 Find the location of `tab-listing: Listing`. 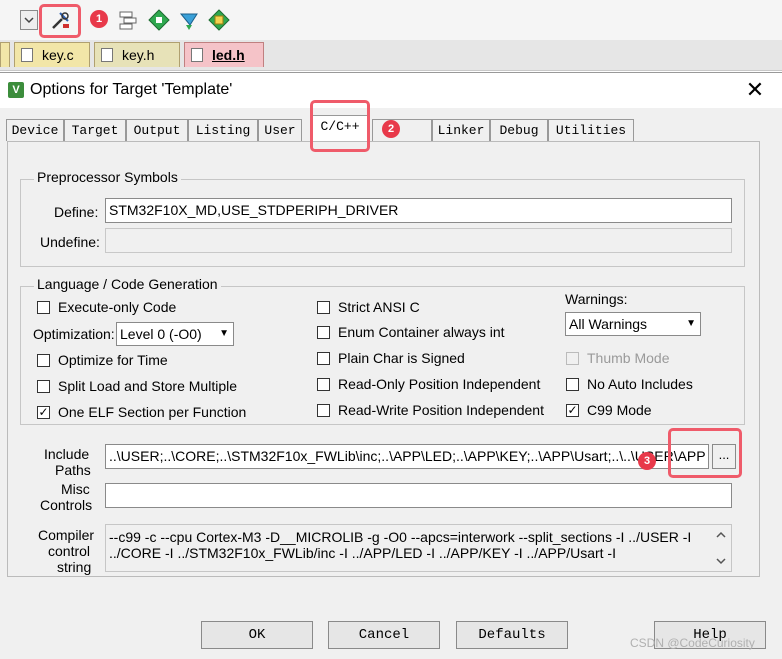

tab-listing: Listing is located at coordinates (223, 130).